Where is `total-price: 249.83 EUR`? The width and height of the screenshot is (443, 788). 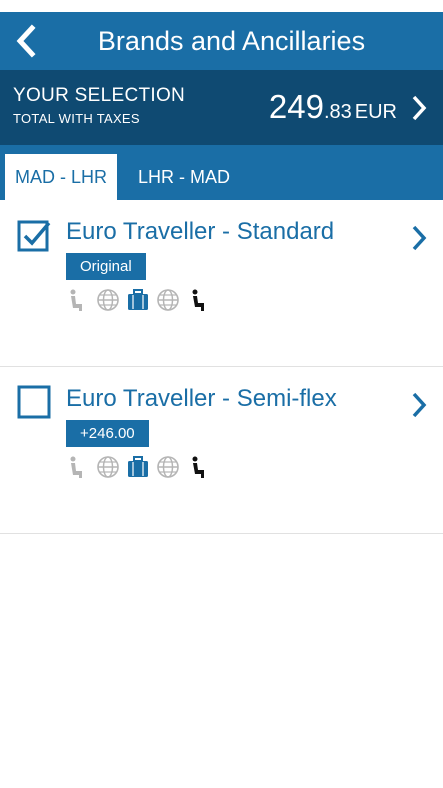 total-price: 249.83 EUR is located at coordinates (333, 107).